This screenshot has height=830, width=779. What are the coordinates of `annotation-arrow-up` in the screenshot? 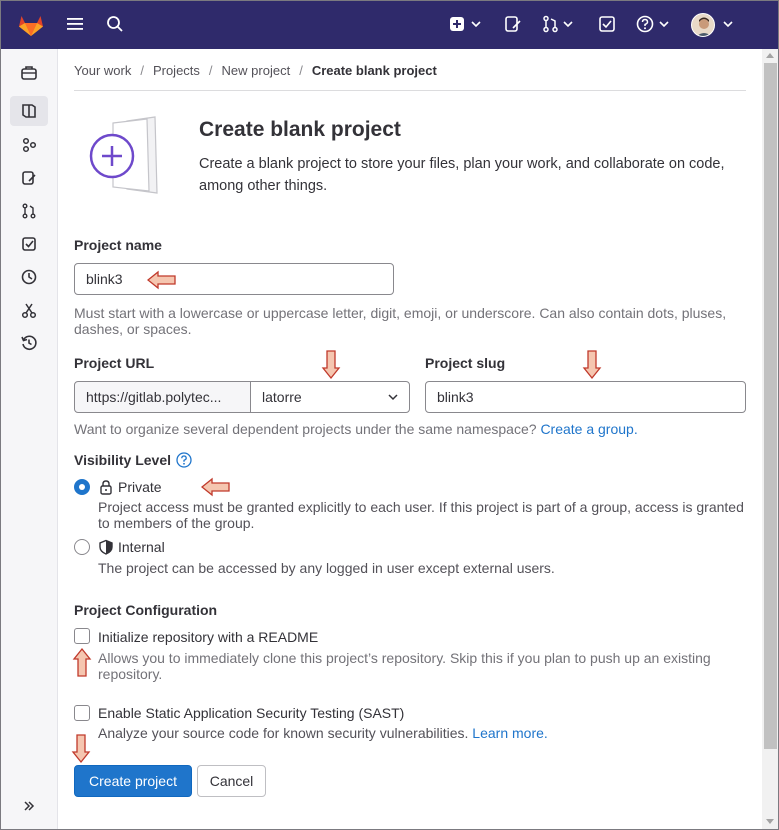 It's located at (82, 662).